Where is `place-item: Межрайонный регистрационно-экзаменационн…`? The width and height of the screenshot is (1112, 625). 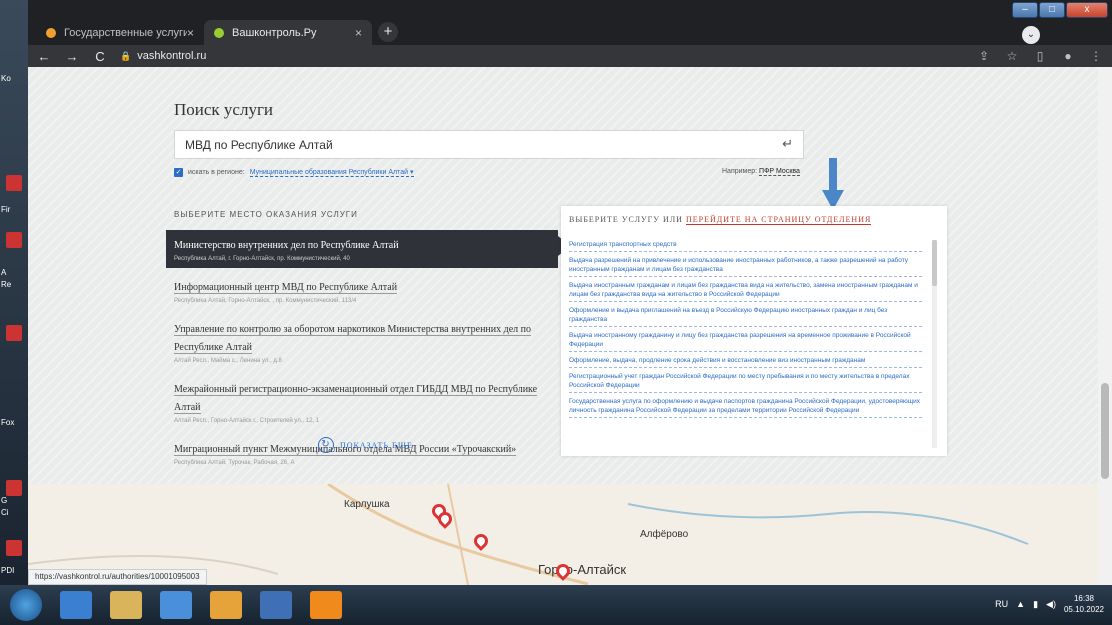
place-item: Межрайонный регистрационно-экзаменационн… is located at coordinates (362, 402).